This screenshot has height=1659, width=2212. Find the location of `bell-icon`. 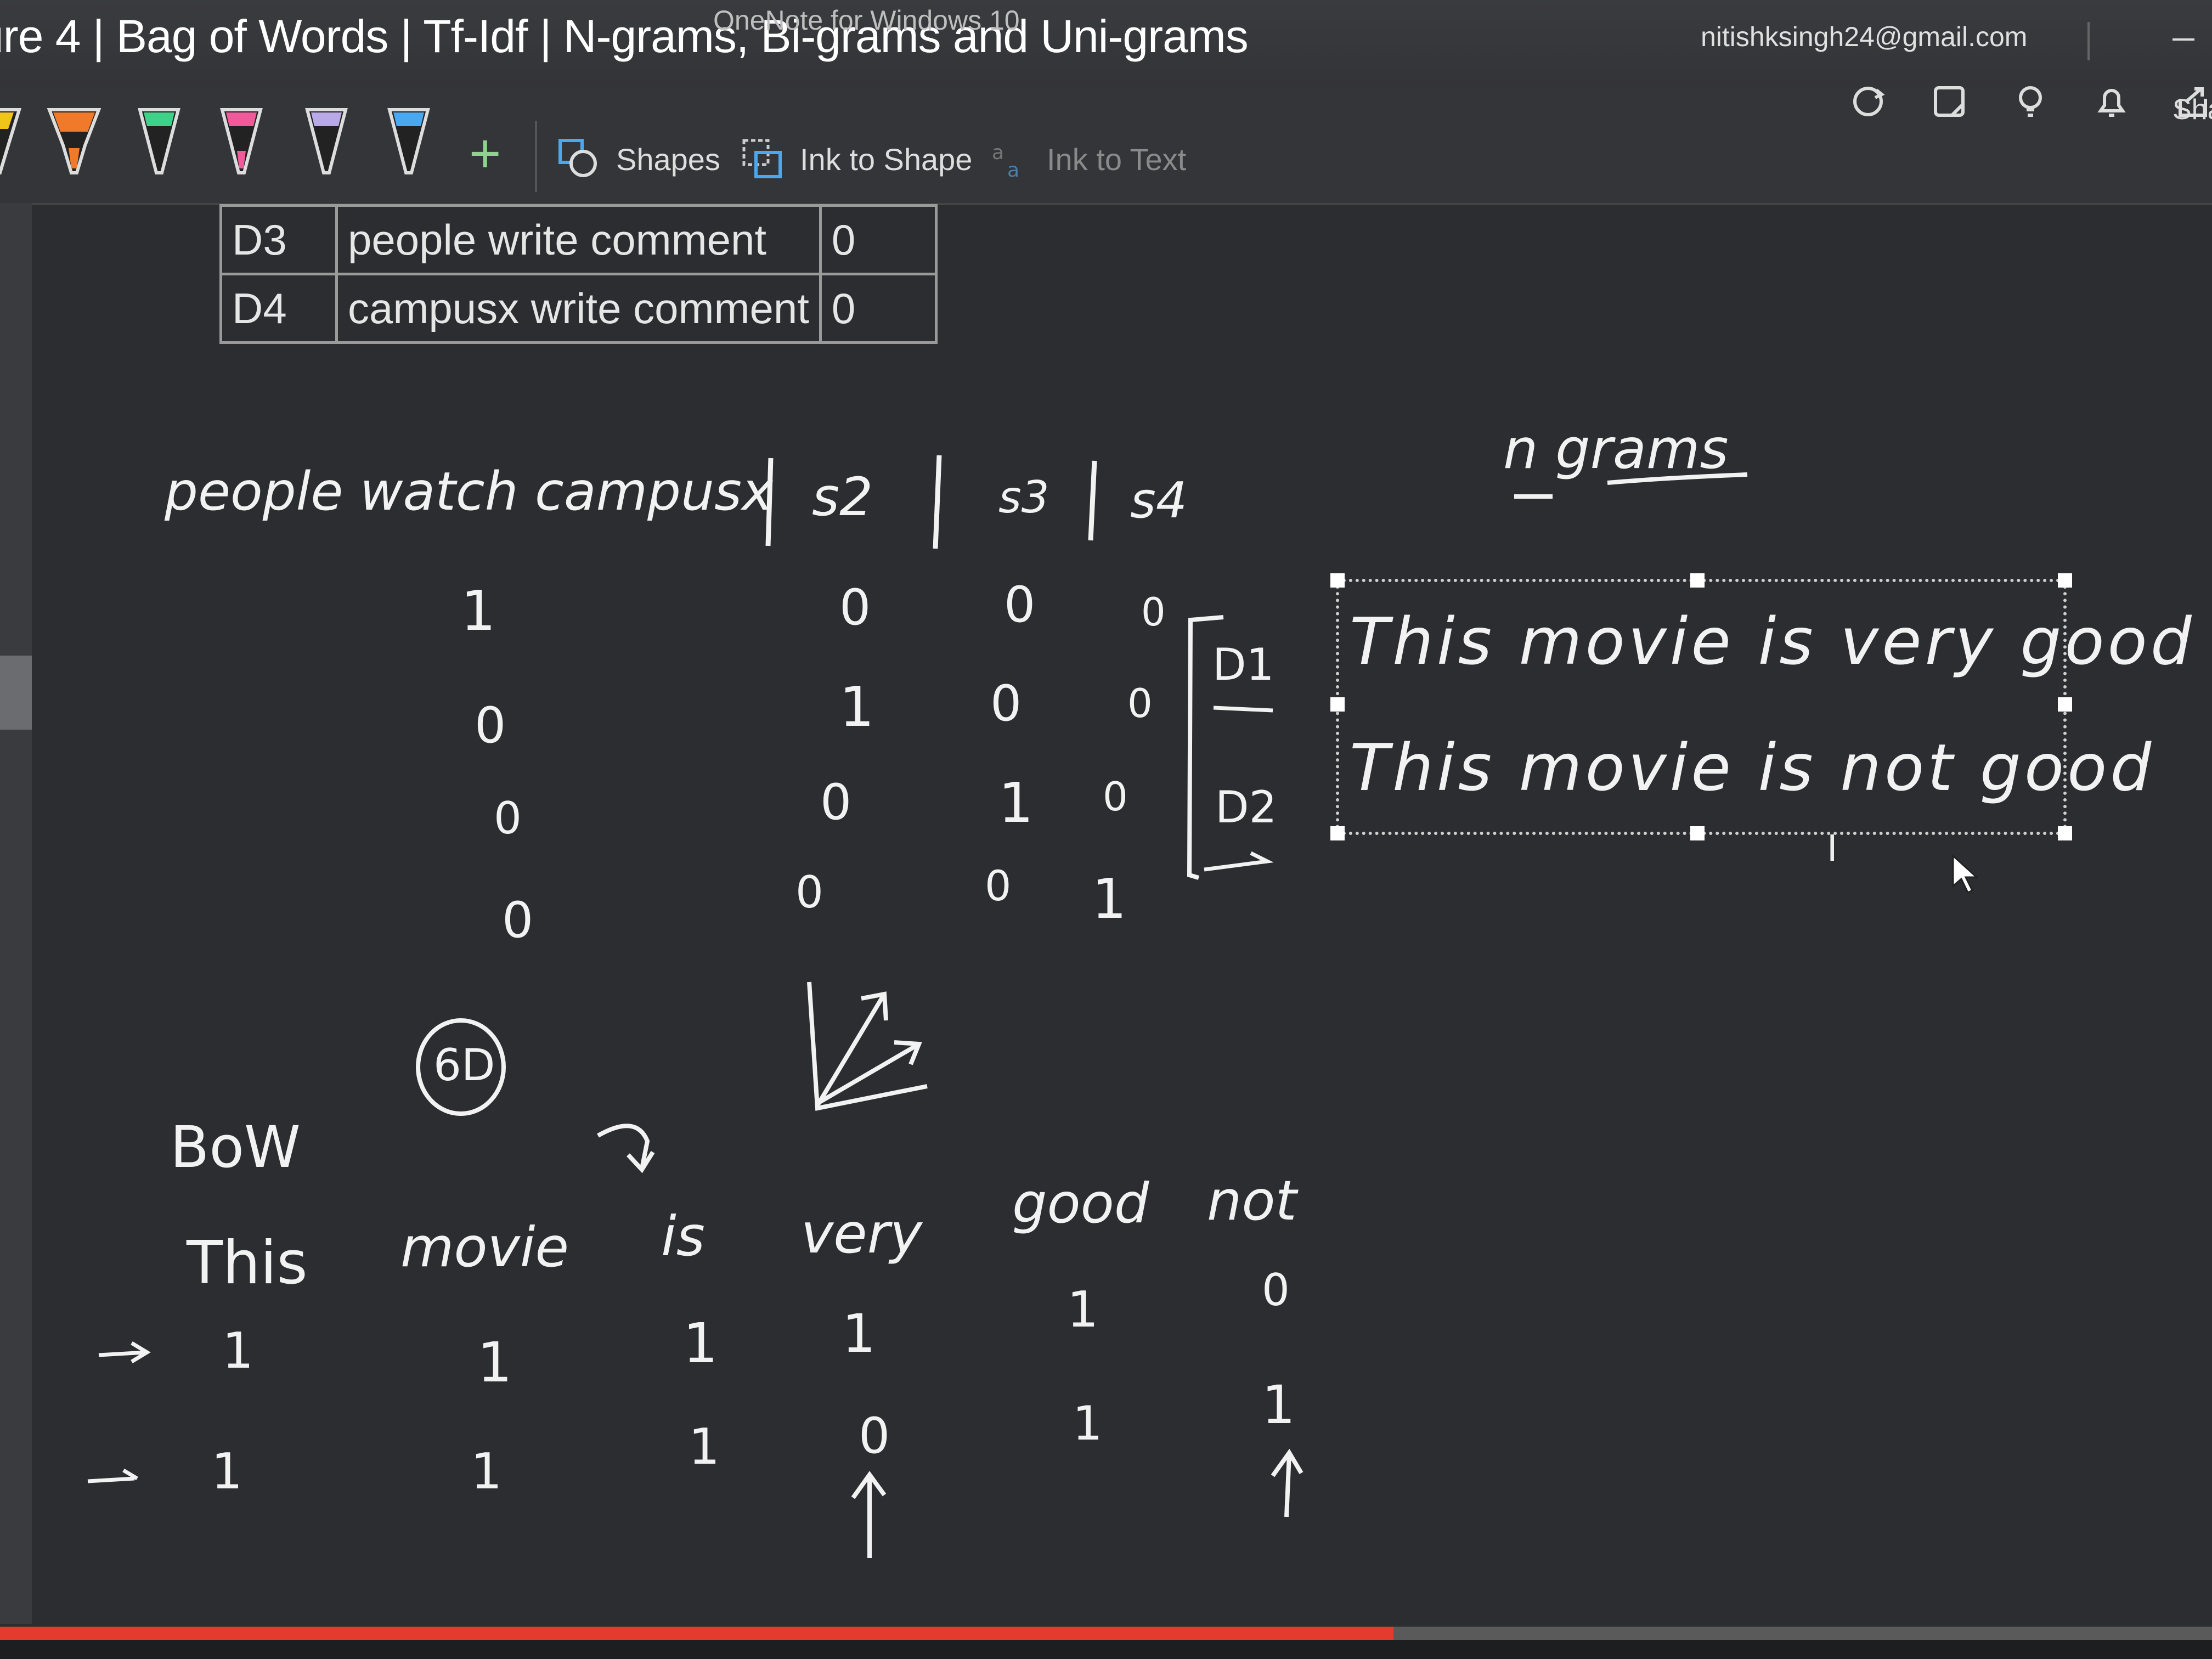

bell-icon is located at coordinates (2111, 102).